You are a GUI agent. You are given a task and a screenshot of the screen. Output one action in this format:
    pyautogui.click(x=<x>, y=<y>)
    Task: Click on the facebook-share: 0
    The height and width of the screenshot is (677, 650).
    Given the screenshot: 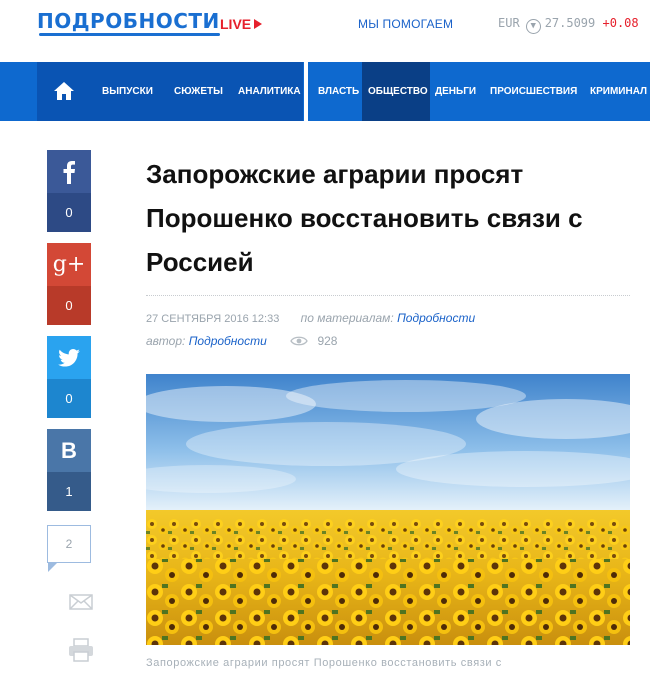 What is the action you would take?
    pyautogui.click(x=69, y=191)
    